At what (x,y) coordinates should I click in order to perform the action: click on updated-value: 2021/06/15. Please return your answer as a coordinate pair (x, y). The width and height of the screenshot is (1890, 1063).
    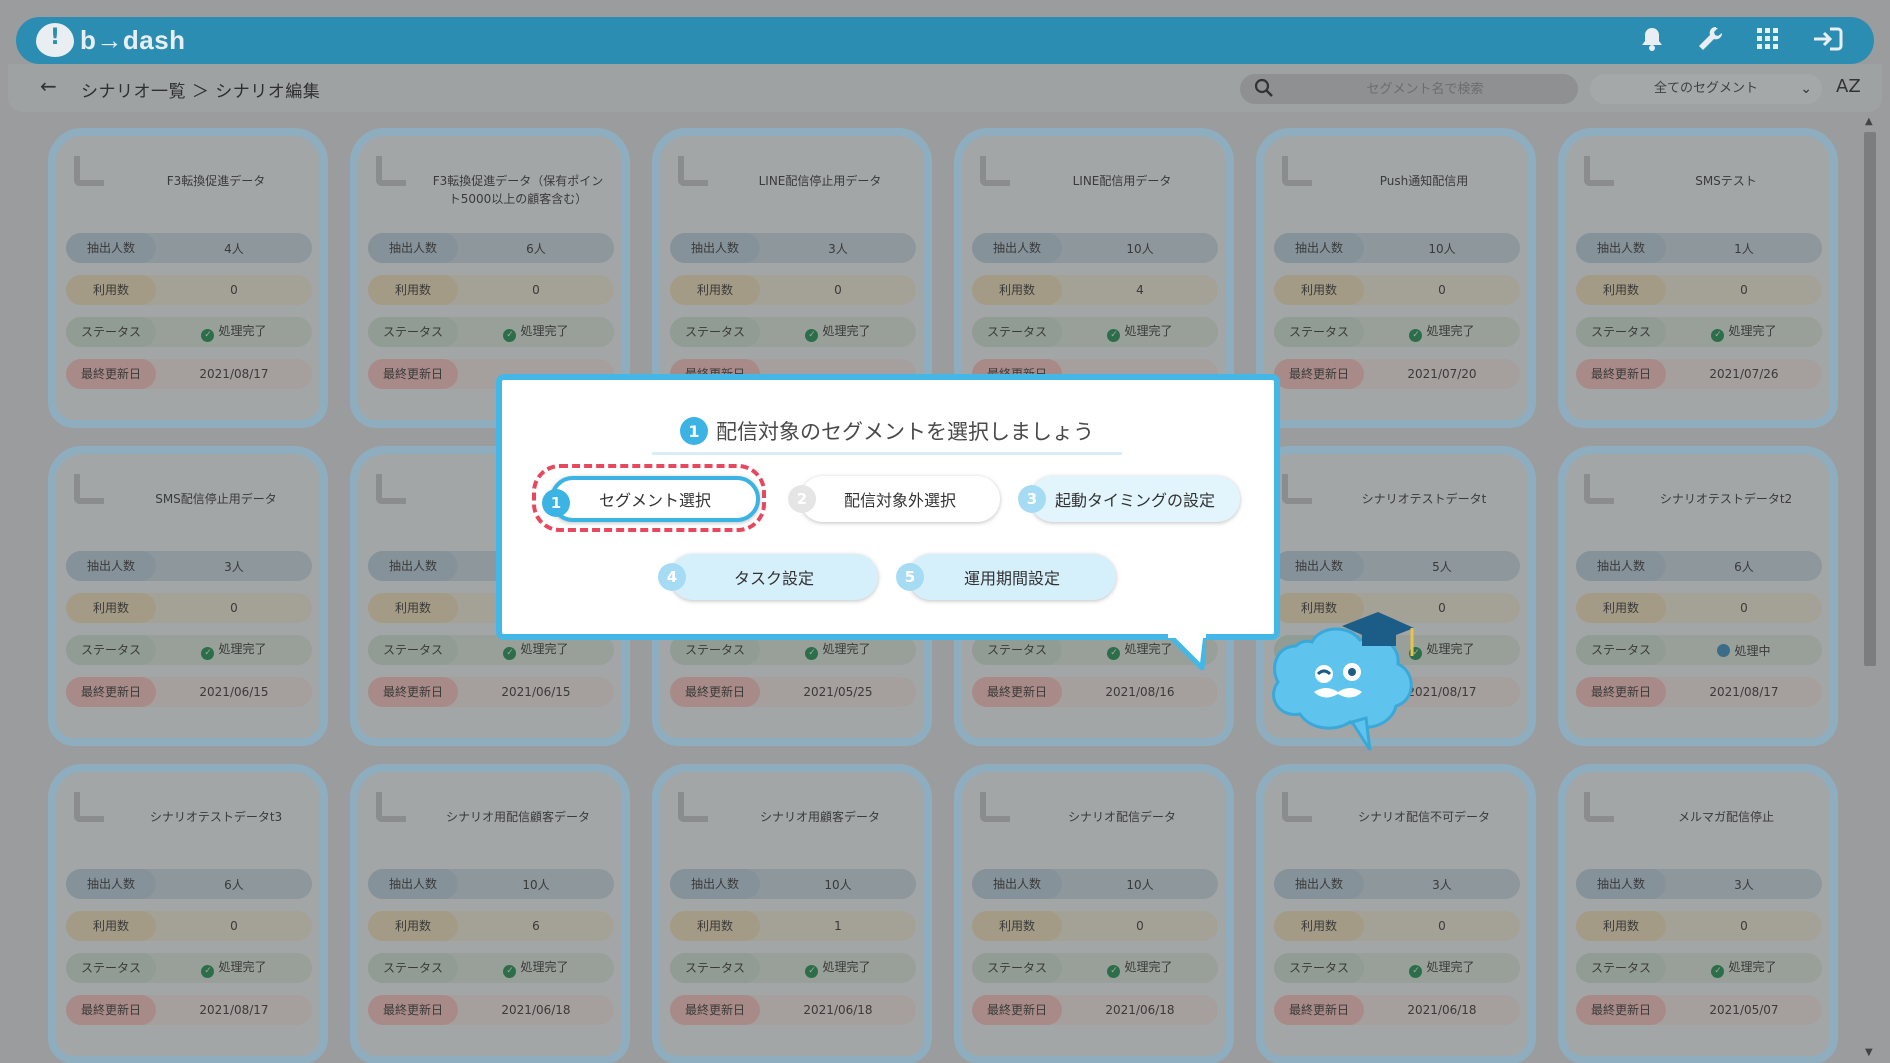
    Looking at the image, I should click on (536, 692).